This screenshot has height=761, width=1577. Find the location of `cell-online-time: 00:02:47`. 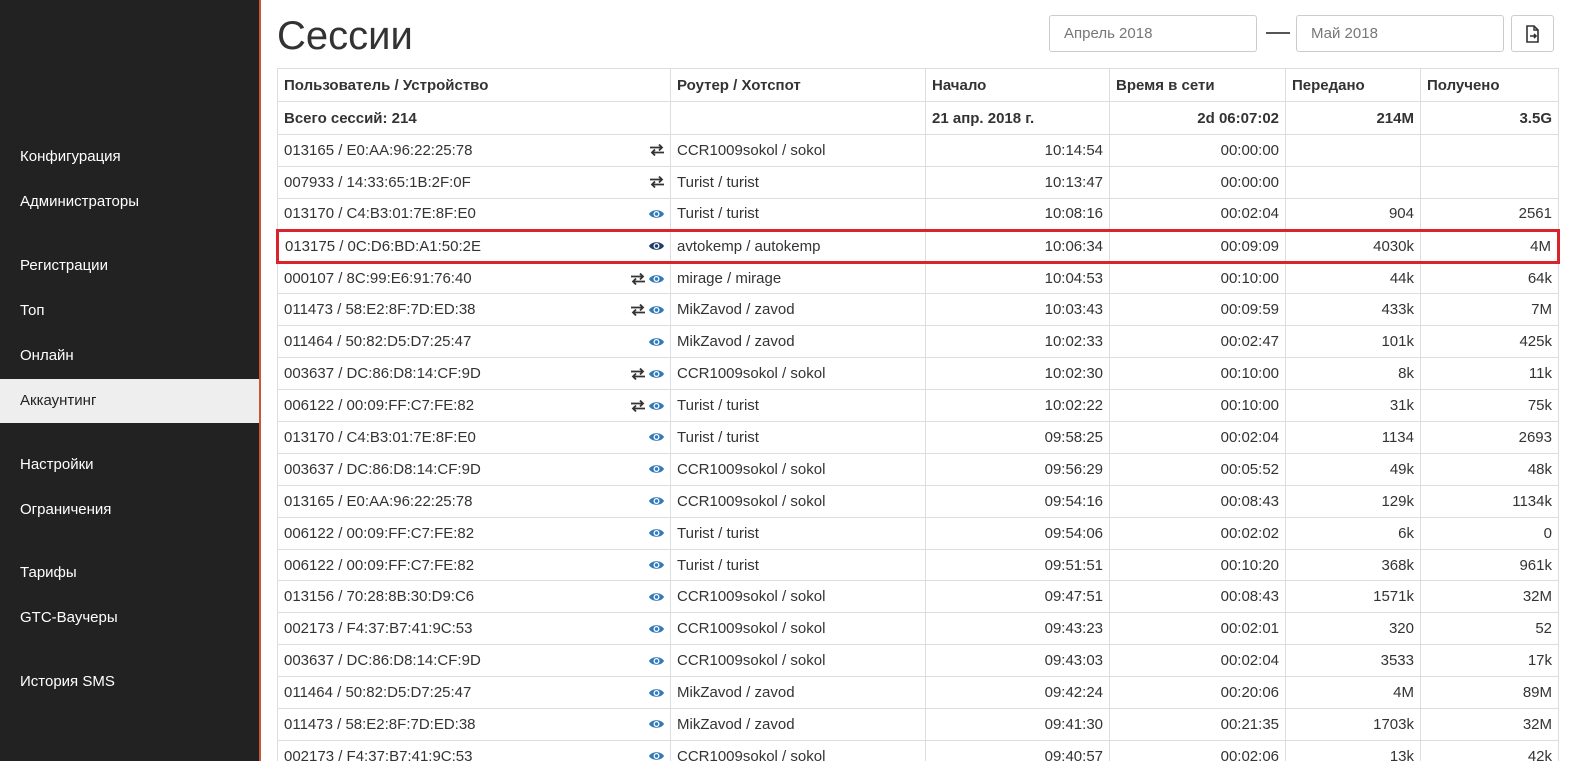

cell-online-time: 00:02:47 is located at coordinates (1197, 342).